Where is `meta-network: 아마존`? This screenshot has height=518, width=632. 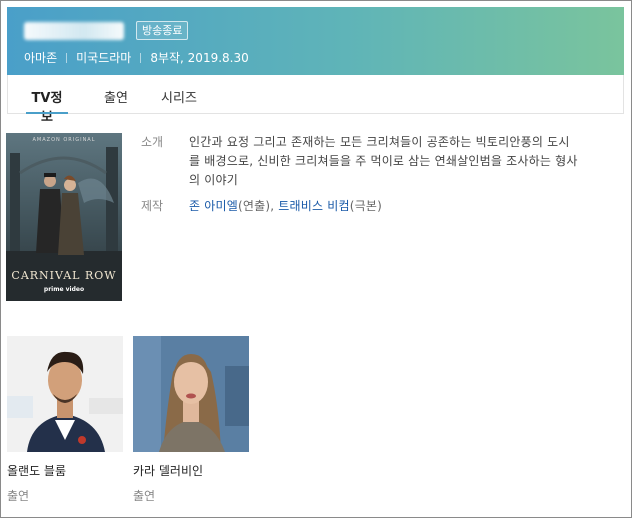
meta-network: 아마존 is located at coordinates (40, 57).